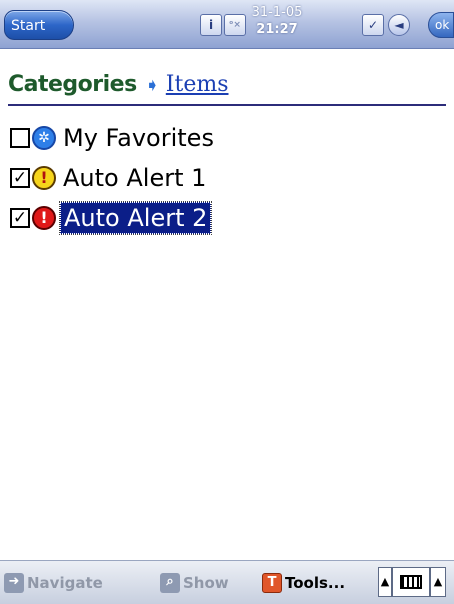 The width and height of the screenshot is (454, 604). What do you see at coordinates (272, 583) in the screenshot?
I see `tools-icon: T` at bounding box center [272, 583].